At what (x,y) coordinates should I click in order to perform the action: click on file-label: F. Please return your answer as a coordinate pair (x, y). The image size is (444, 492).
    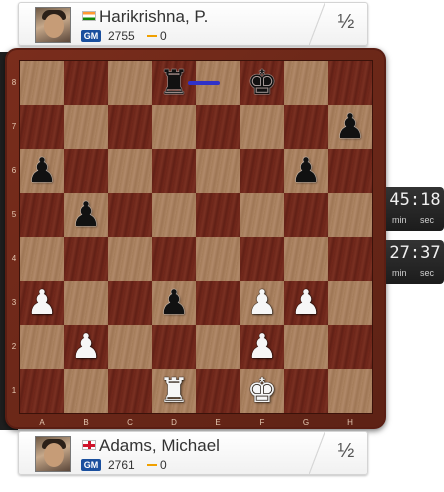
    Looking at the image, I should click on (262, 422).